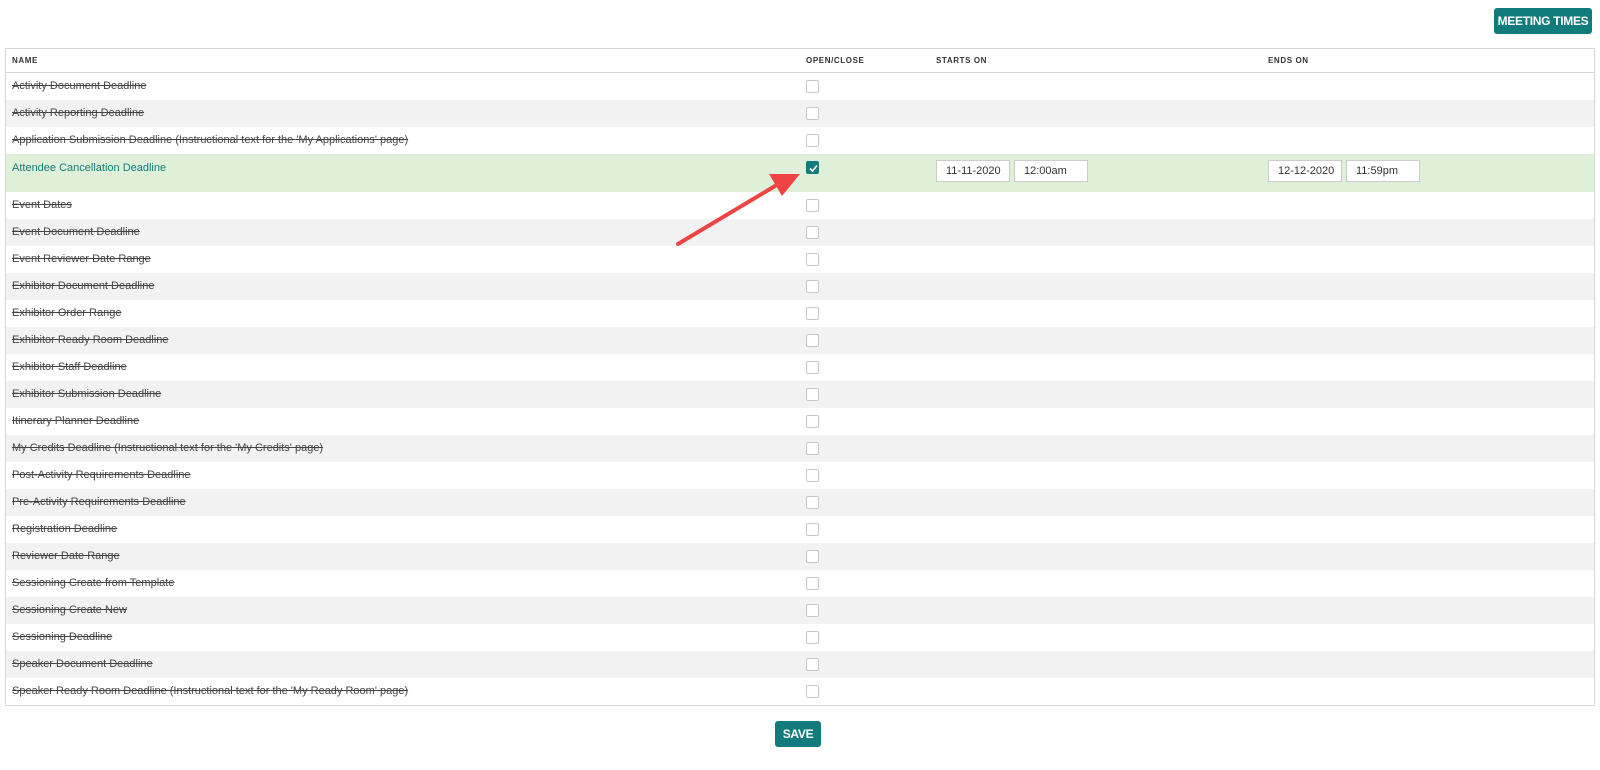 The width and height of the screenshot is (1600, 770). I want to click on table-row: Reviewer Date Range, so click(800, 556).